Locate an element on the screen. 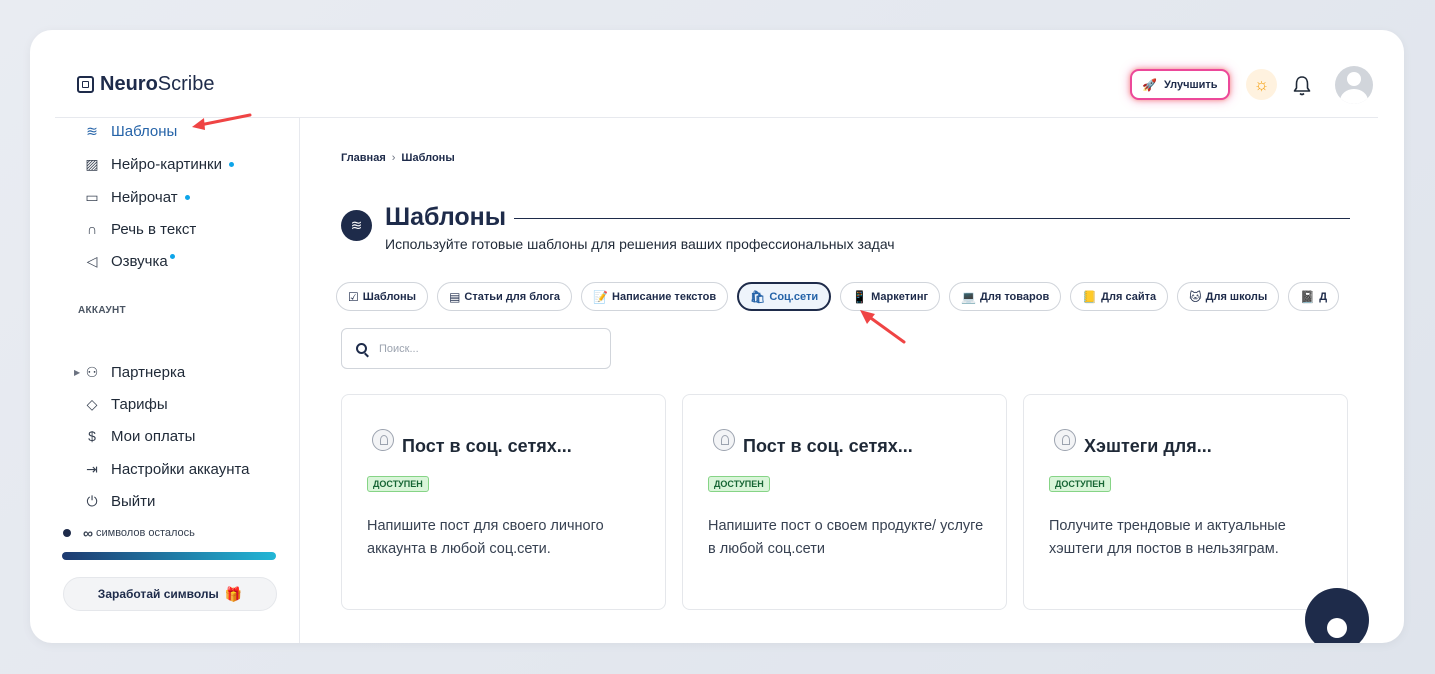 The image size is (1435, 674). symbols-remaining: ∞ символов осталось is located at coordinates (129, 533).